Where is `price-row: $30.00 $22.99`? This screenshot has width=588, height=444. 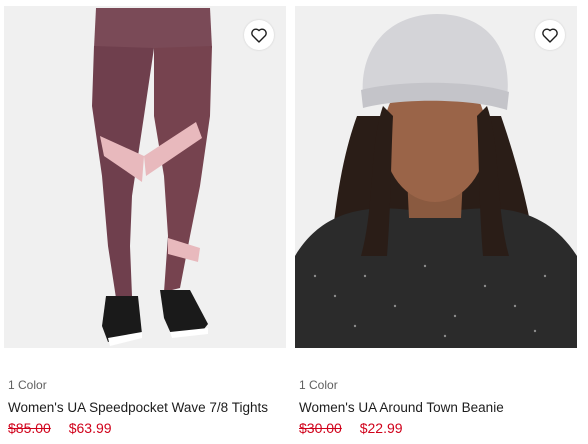 price-row: $30.00 $22.99 is located at coordinates (351, 428).